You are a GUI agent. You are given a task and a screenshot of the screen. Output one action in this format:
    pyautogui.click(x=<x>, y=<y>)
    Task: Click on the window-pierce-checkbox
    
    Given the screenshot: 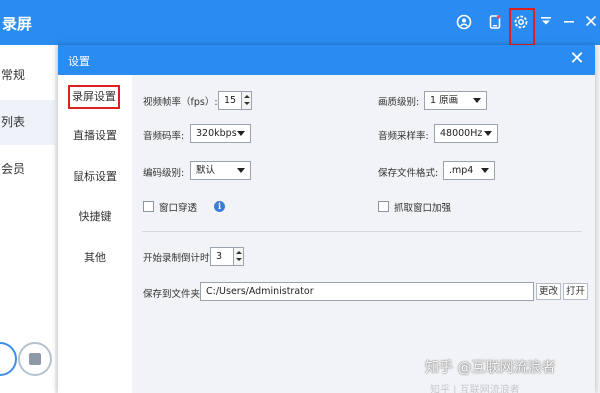 What is the action you would take?
    pyautogui.click(x=148, y=206)
    